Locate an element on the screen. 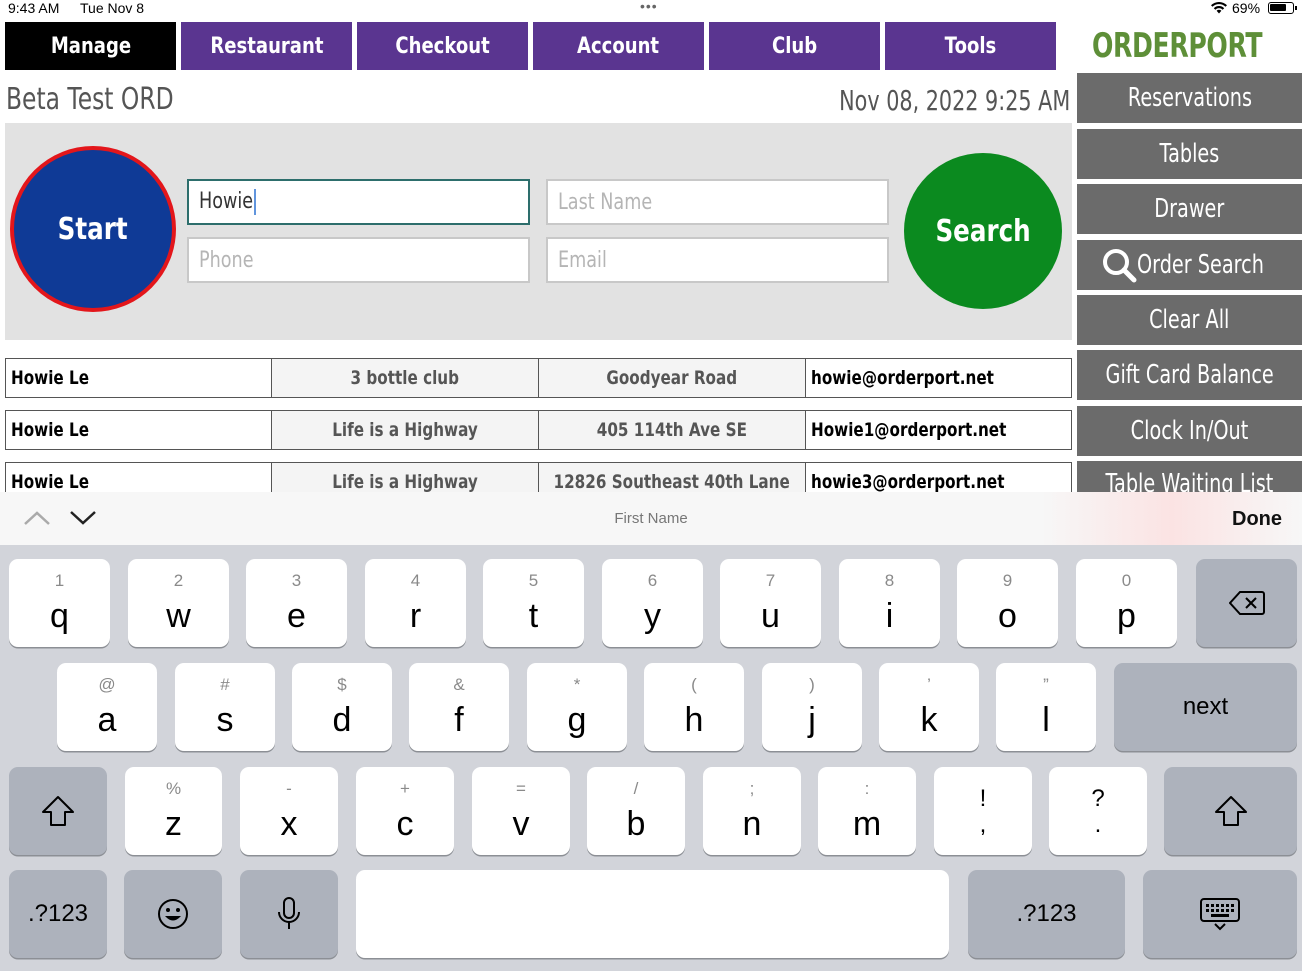 The width and height of the screenshot is (1302, 971). numbers-label: .?123 is located at coordinates (58, 913).